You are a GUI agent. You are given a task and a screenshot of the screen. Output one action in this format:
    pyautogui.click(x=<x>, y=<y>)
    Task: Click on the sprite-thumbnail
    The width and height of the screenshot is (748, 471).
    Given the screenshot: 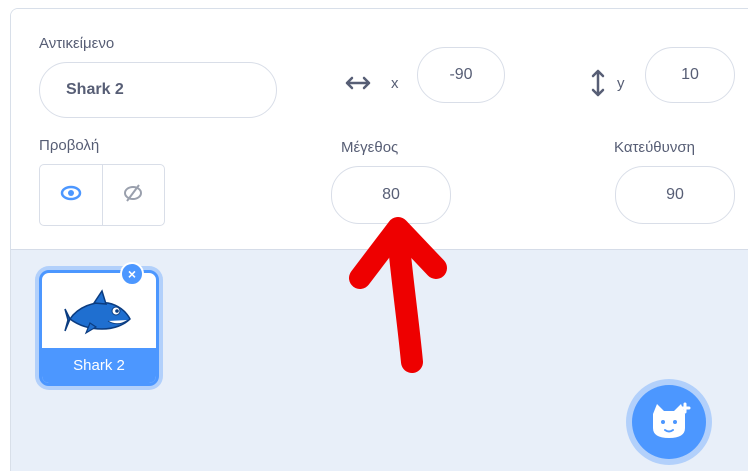 What is the action you would take?
    pyautogui.click(x=99, y=312)
    